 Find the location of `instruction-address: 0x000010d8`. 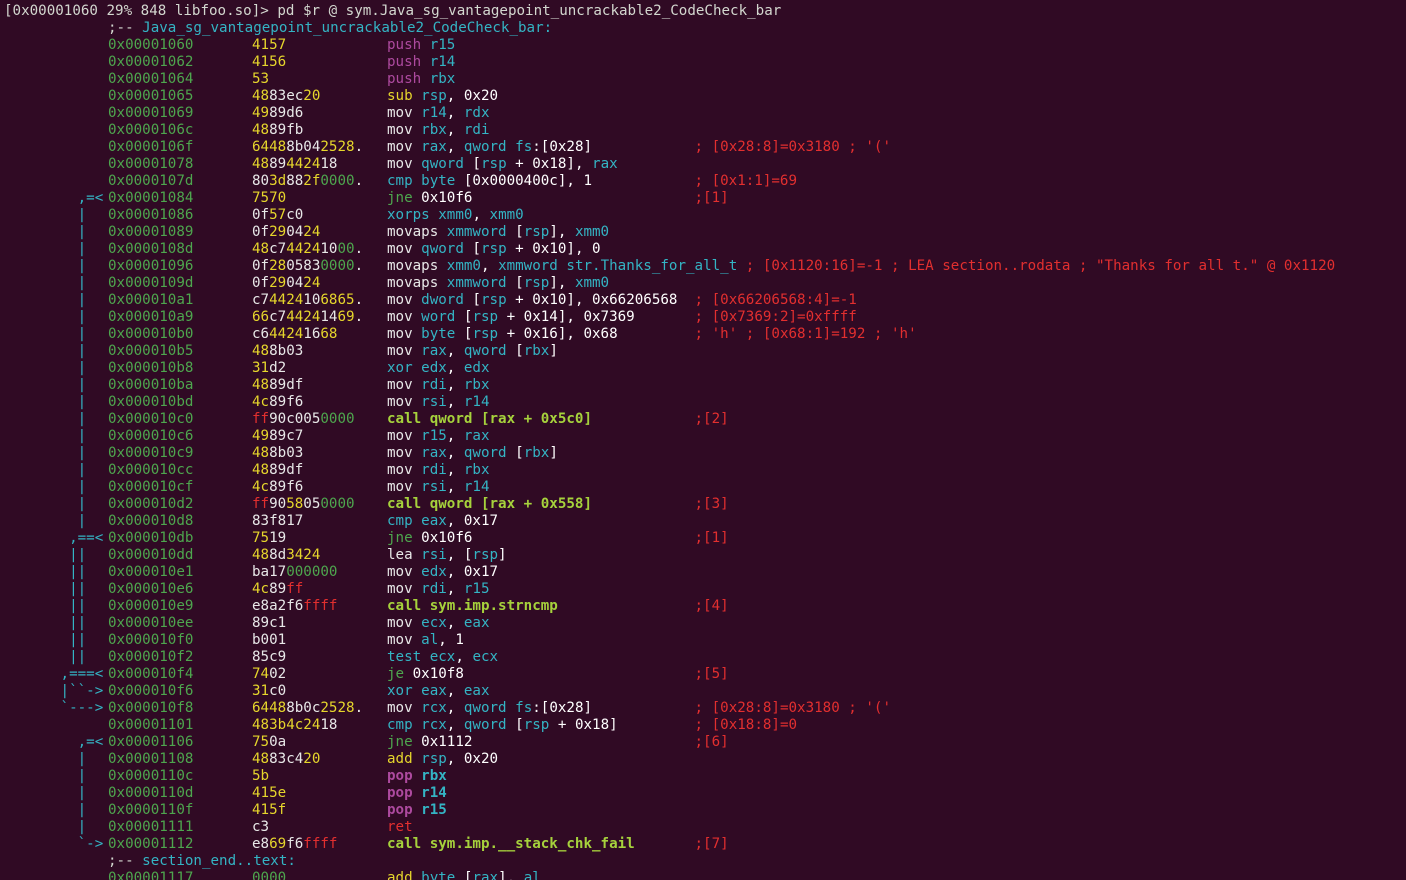

instruction-address: 0x000010d8 is located at coordinates (150, 521).